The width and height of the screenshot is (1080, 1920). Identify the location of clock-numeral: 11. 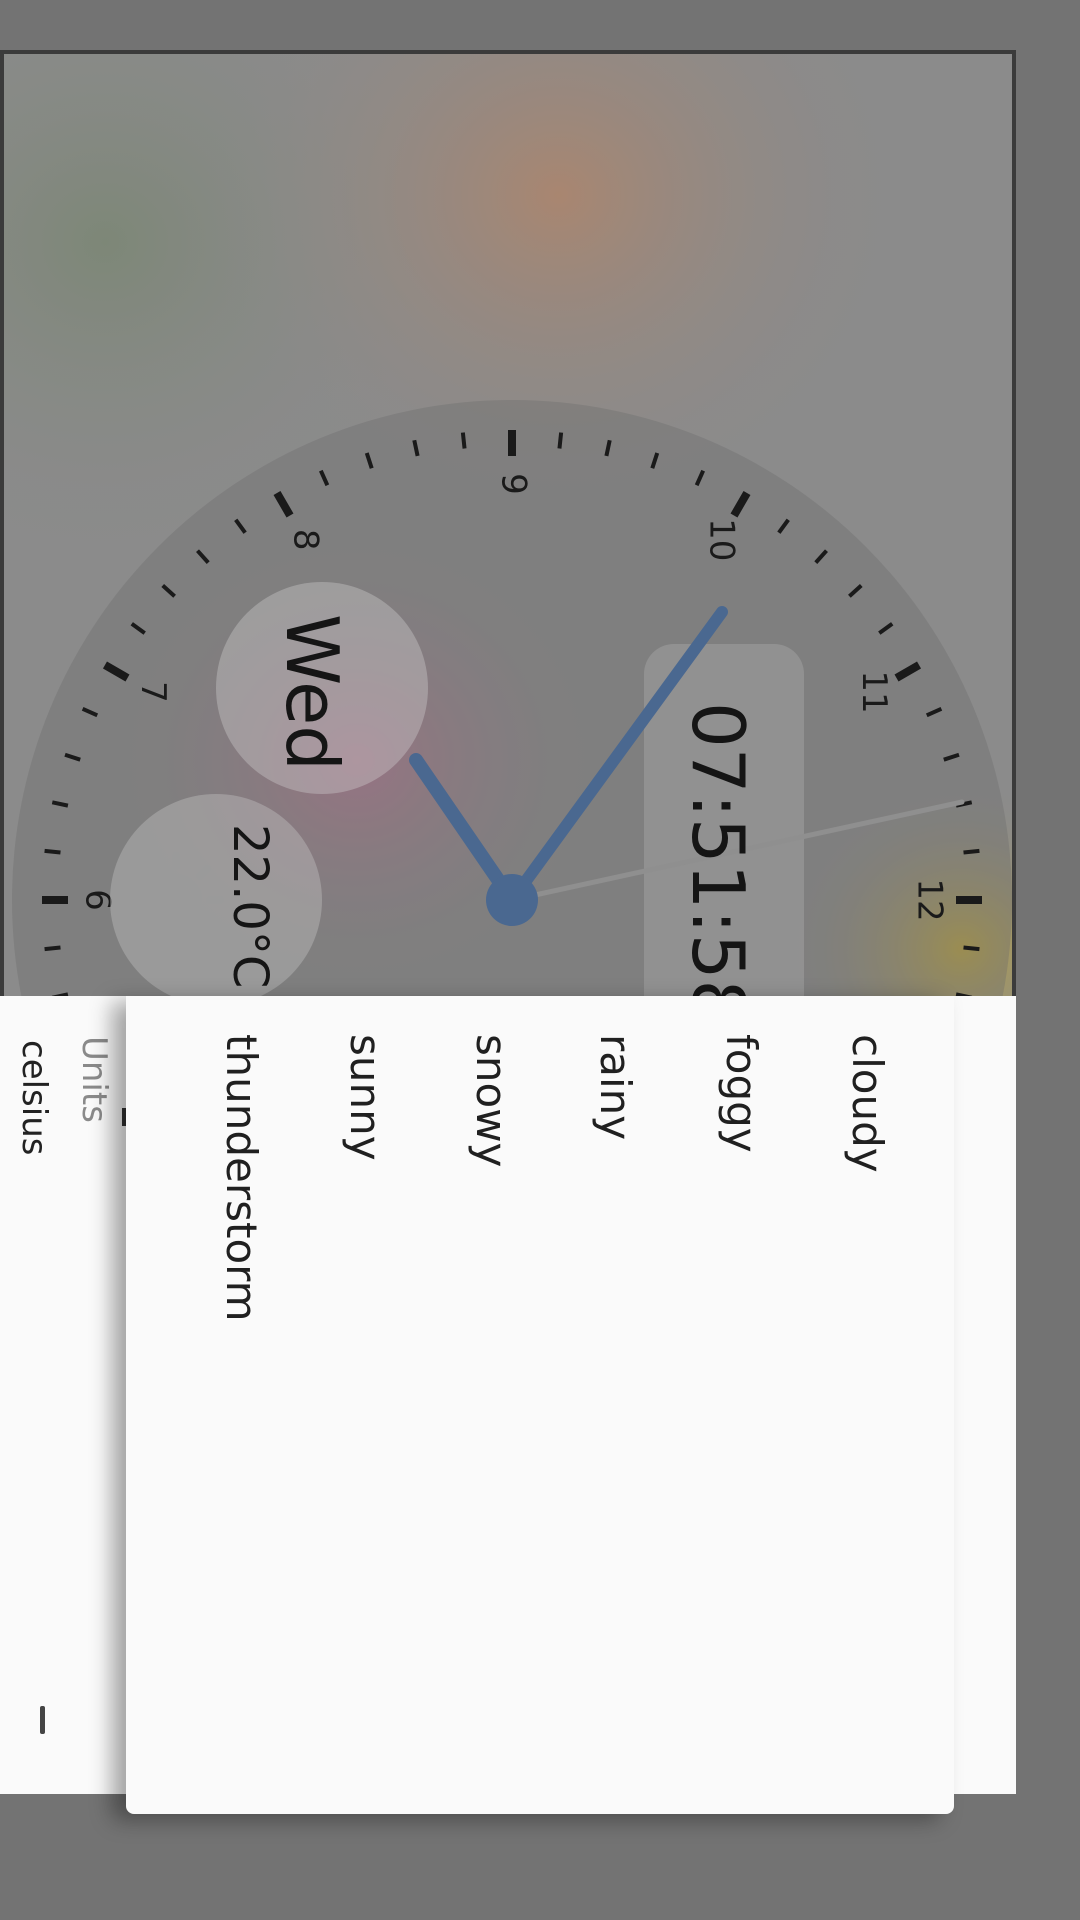
(874, 691).